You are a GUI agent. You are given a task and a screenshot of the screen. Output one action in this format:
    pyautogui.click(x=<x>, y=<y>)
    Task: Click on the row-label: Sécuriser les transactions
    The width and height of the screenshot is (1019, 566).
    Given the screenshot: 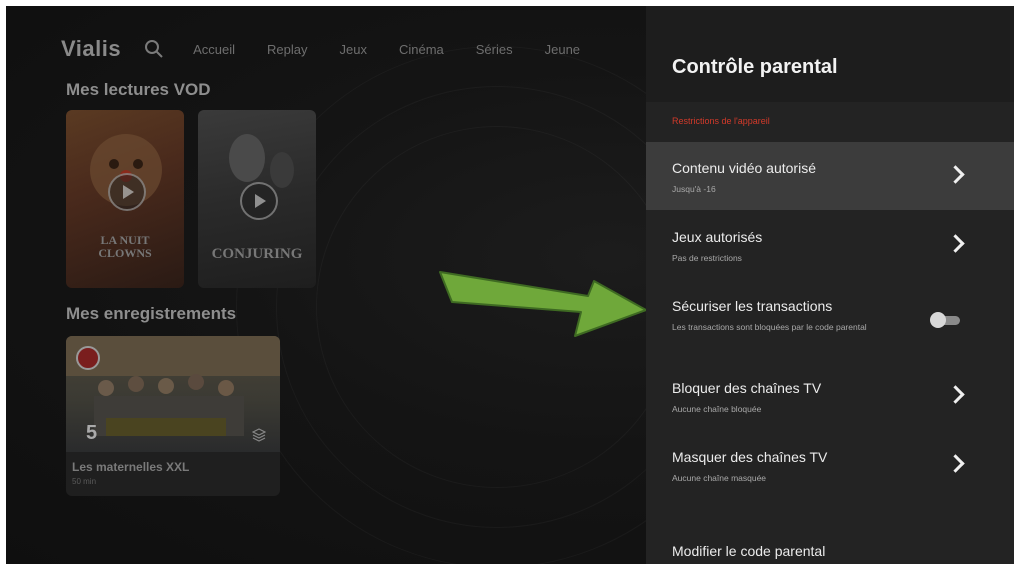 What is the action you would take?
    pyautogui.click(x=752, y=306)
    